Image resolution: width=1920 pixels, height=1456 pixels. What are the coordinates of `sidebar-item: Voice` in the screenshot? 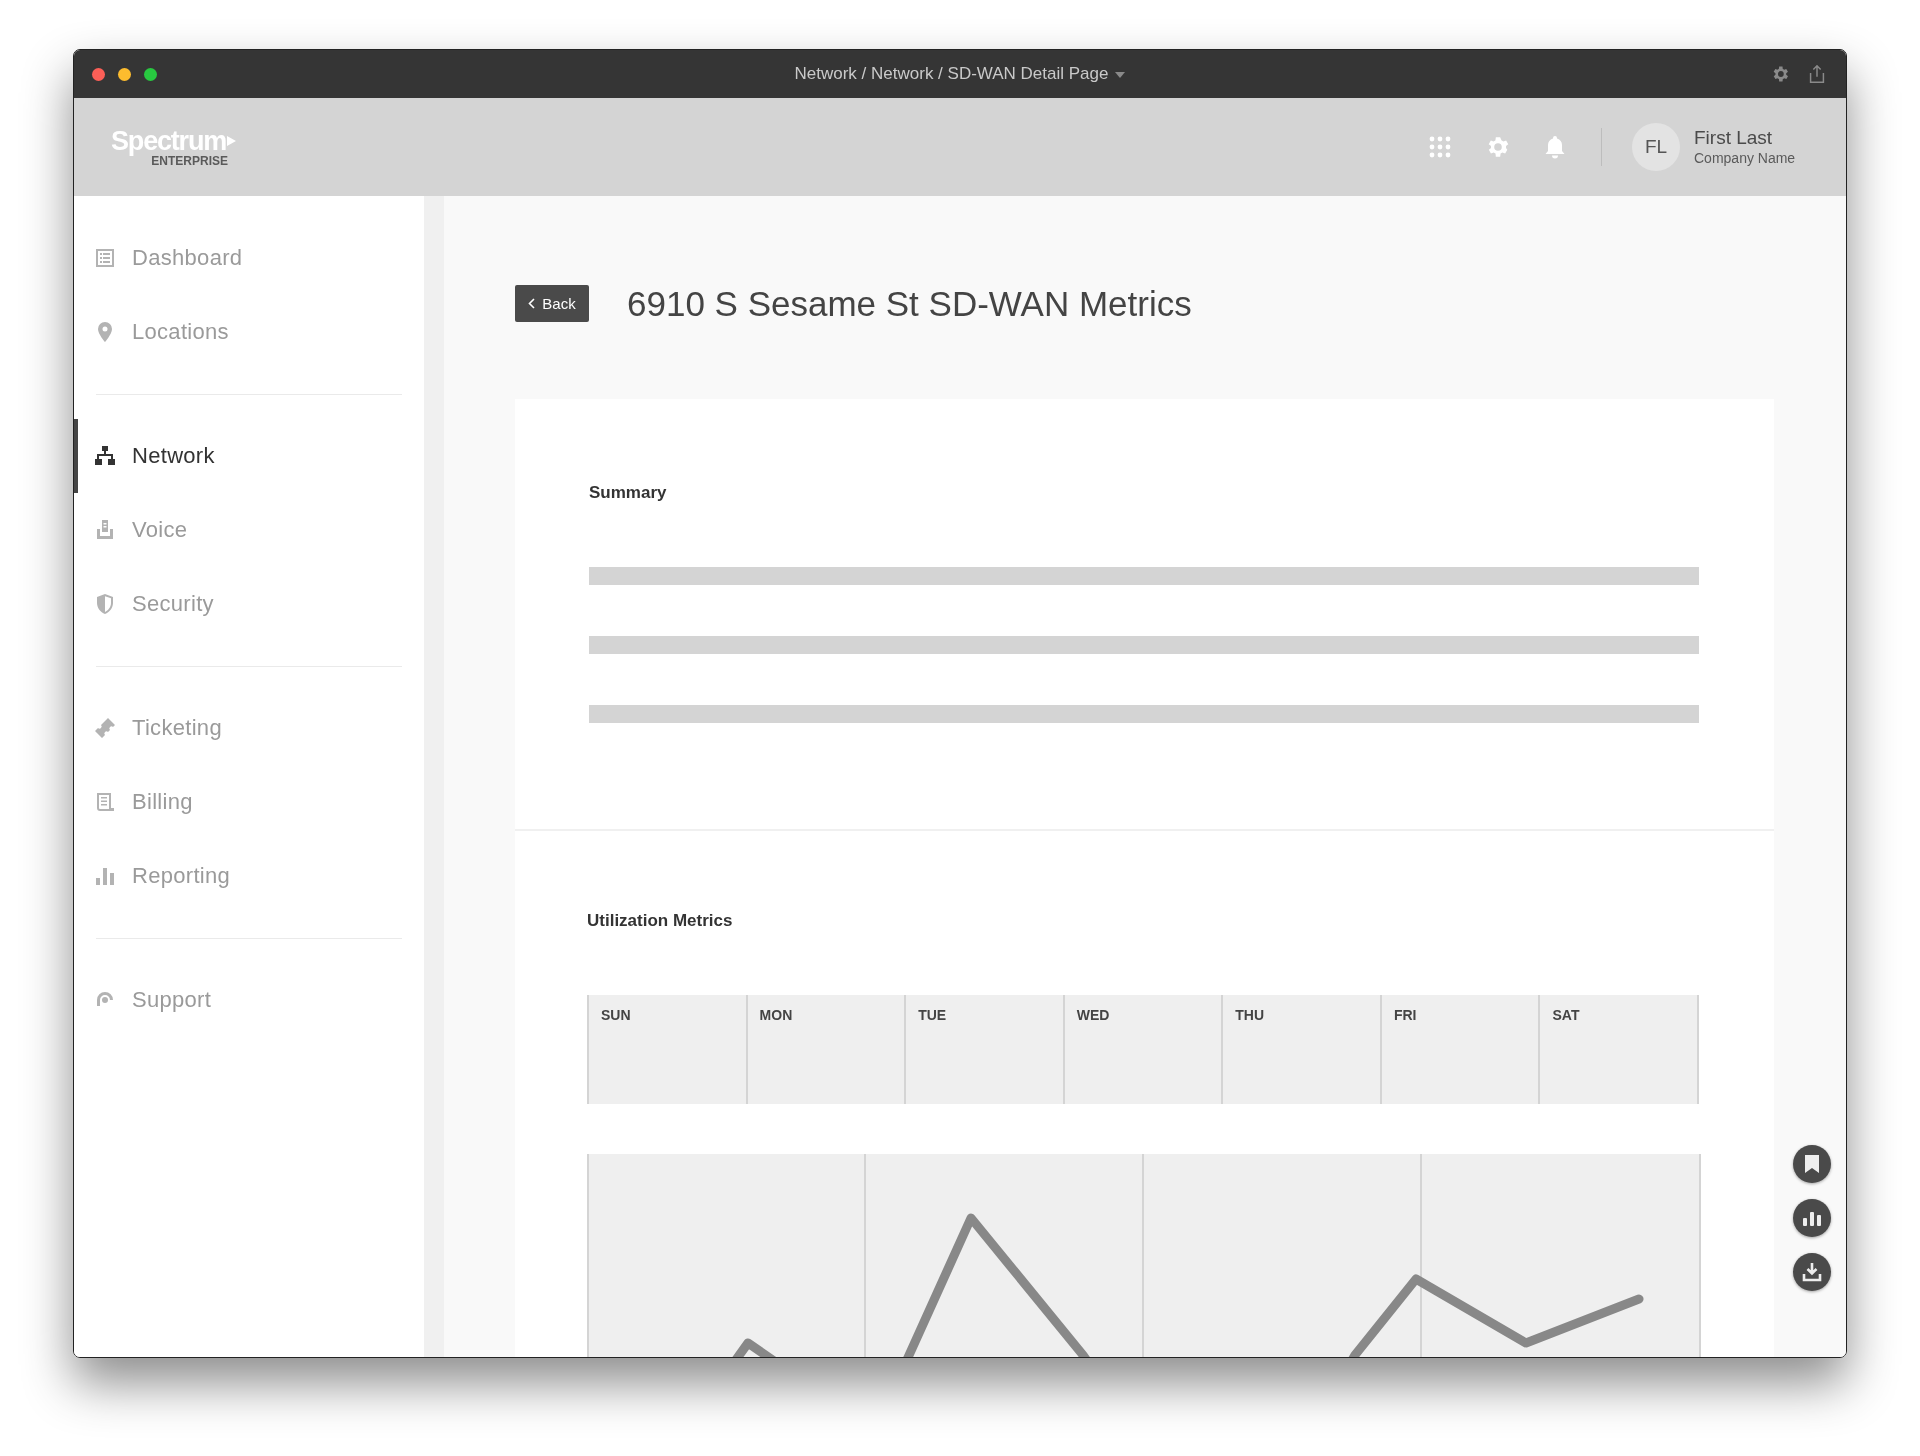 It's located at (249, 530).